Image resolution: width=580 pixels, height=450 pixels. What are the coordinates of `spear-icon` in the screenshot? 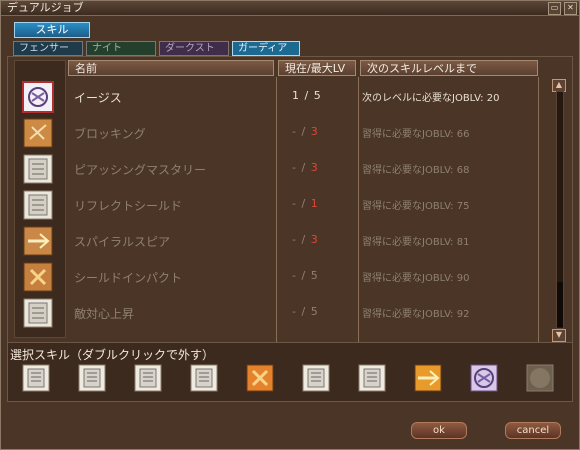 It's located at (428, 378).